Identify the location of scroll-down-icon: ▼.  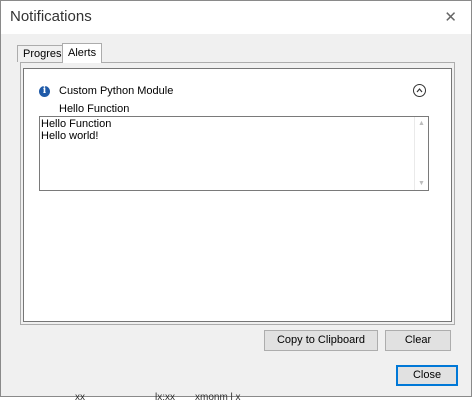
(421, 183).